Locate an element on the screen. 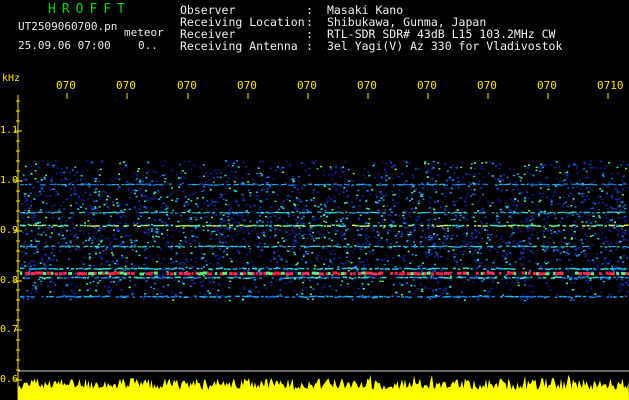 The height and width of the screenshot is (400, 629). y-tick-label: 1.1 is located at coordinates (9, 130).